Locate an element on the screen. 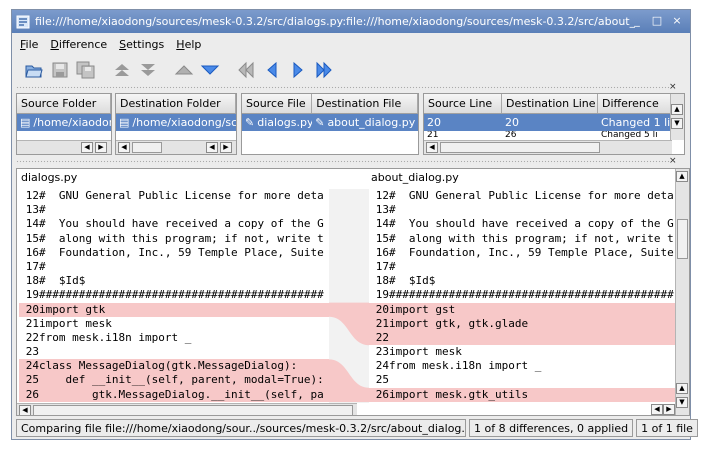  top-panel-grip is located at coordinates (346, 88).